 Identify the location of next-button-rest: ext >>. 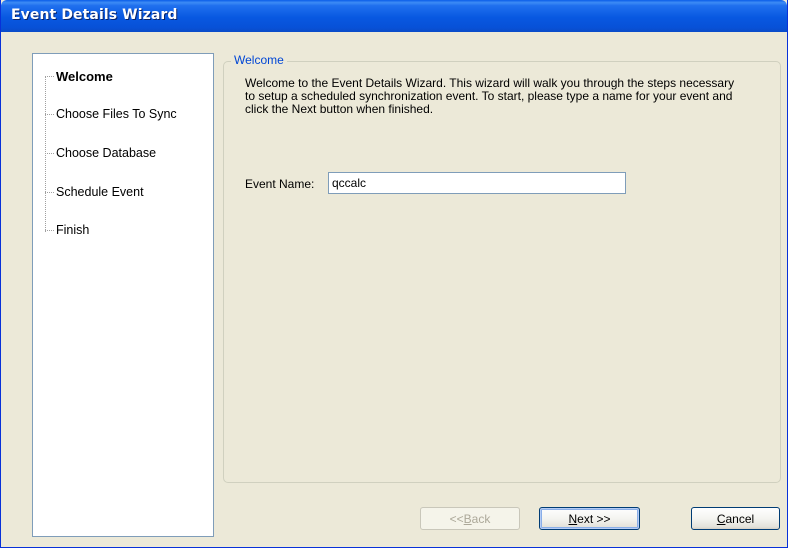
(594, 518).